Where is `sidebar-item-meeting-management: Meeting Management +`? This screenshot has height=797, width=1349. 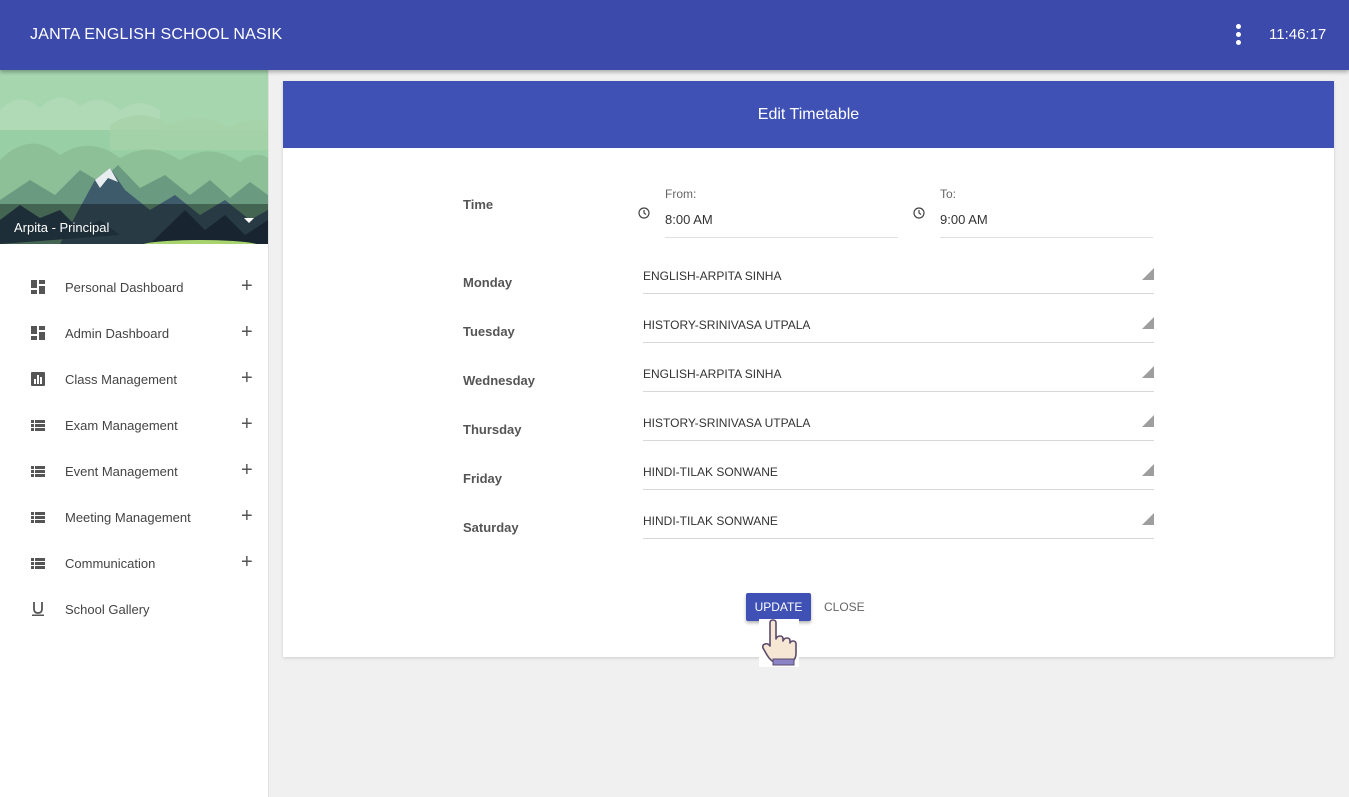
sidebar-item-meeting-management: Meeting Management + is located at coordinates (134, 517).